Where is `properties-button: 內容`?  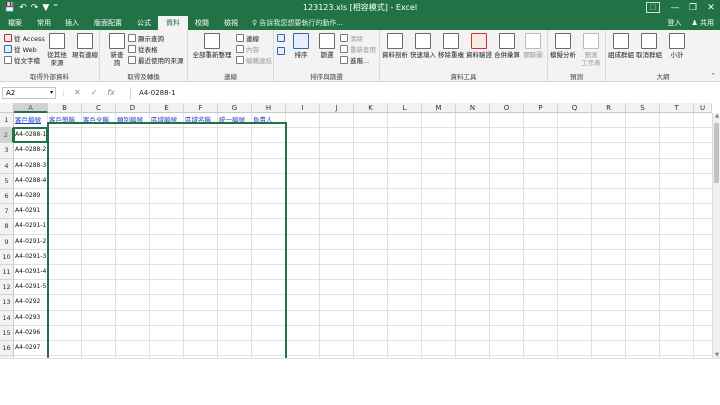 properties-button: 內容 is located at coordinates (247, 49).